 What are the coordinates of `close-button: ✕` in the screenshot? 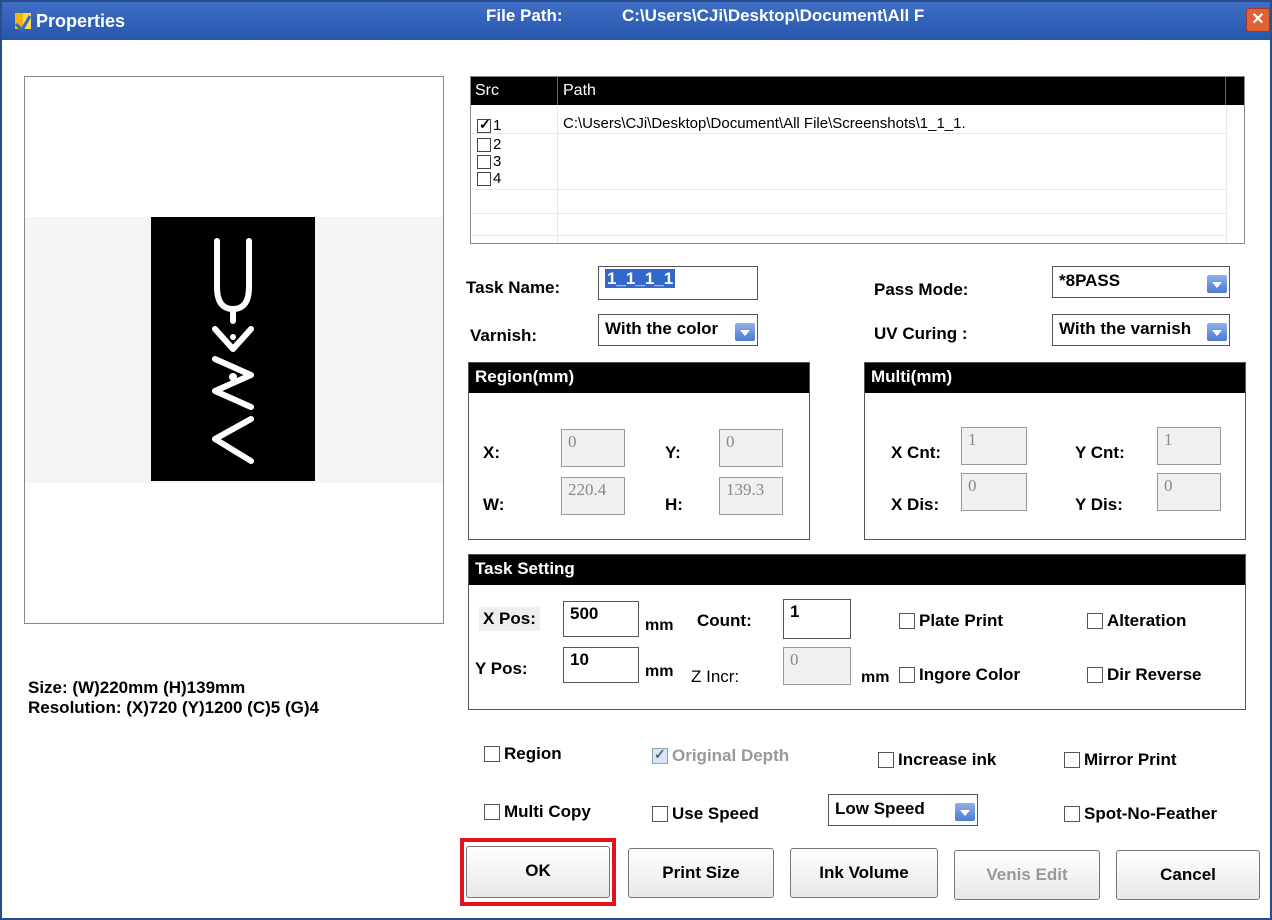 It's located at (1258, 20).